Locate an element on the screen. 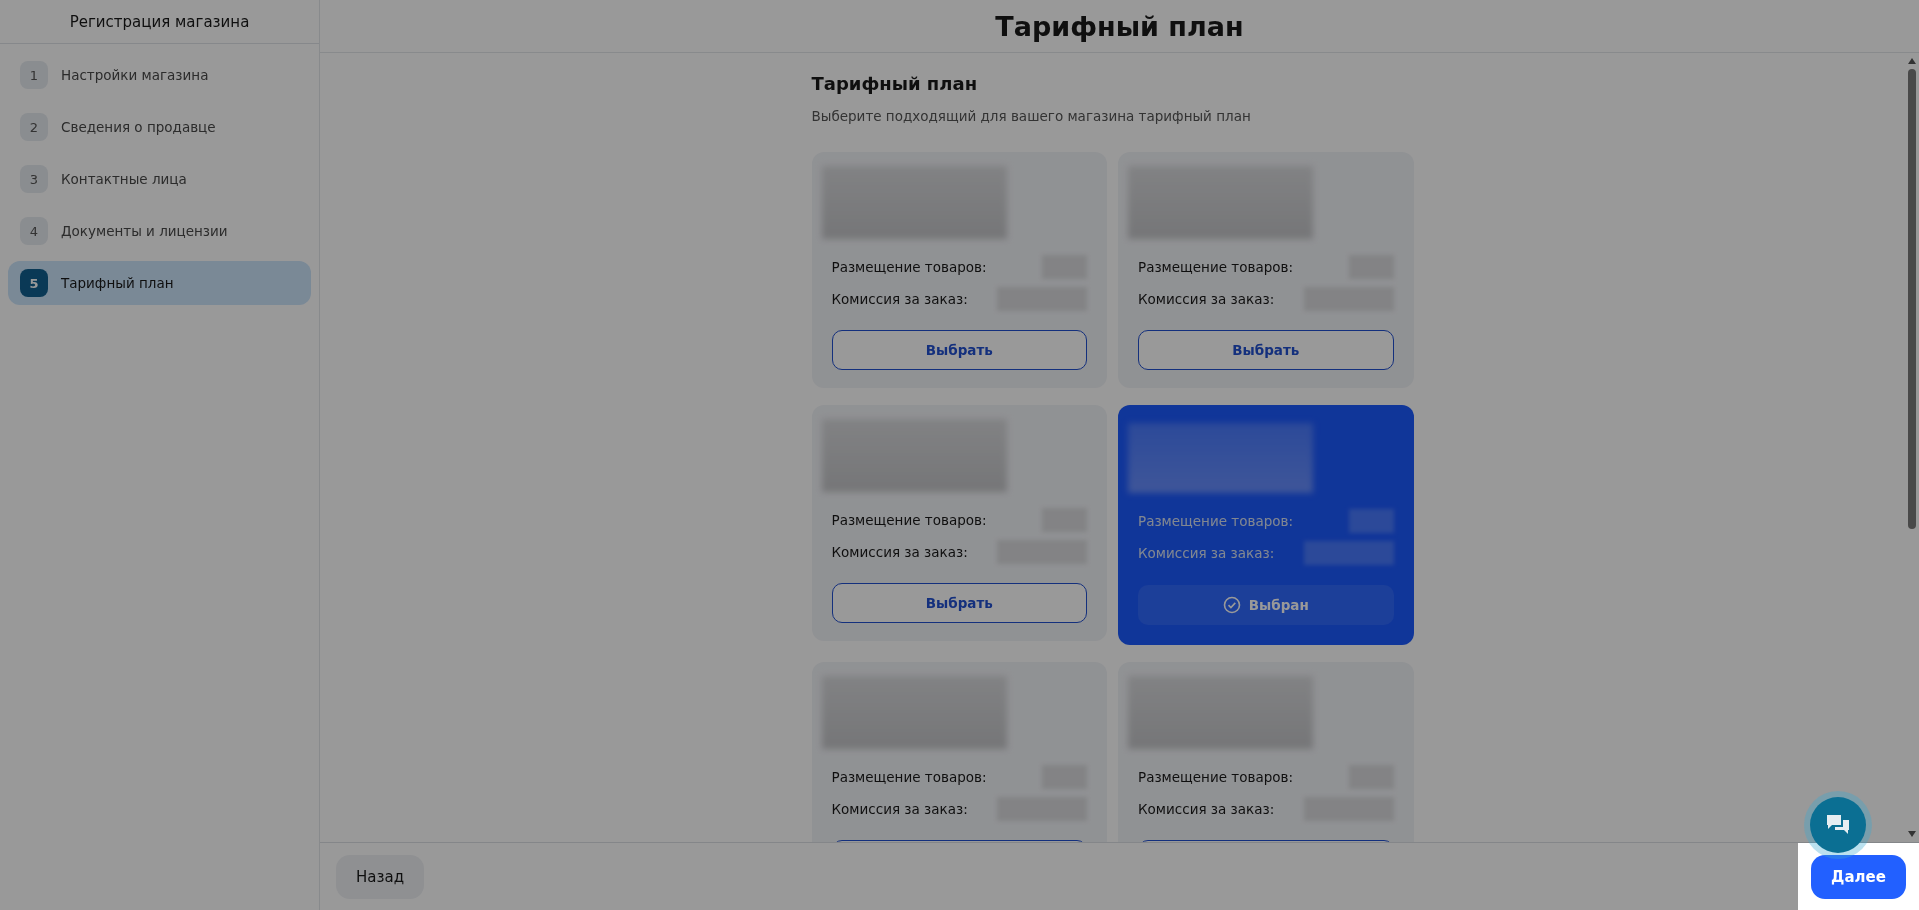 The image size is (1919, 910). section-heading: Тарифный план is located at coordinates (895, 83).